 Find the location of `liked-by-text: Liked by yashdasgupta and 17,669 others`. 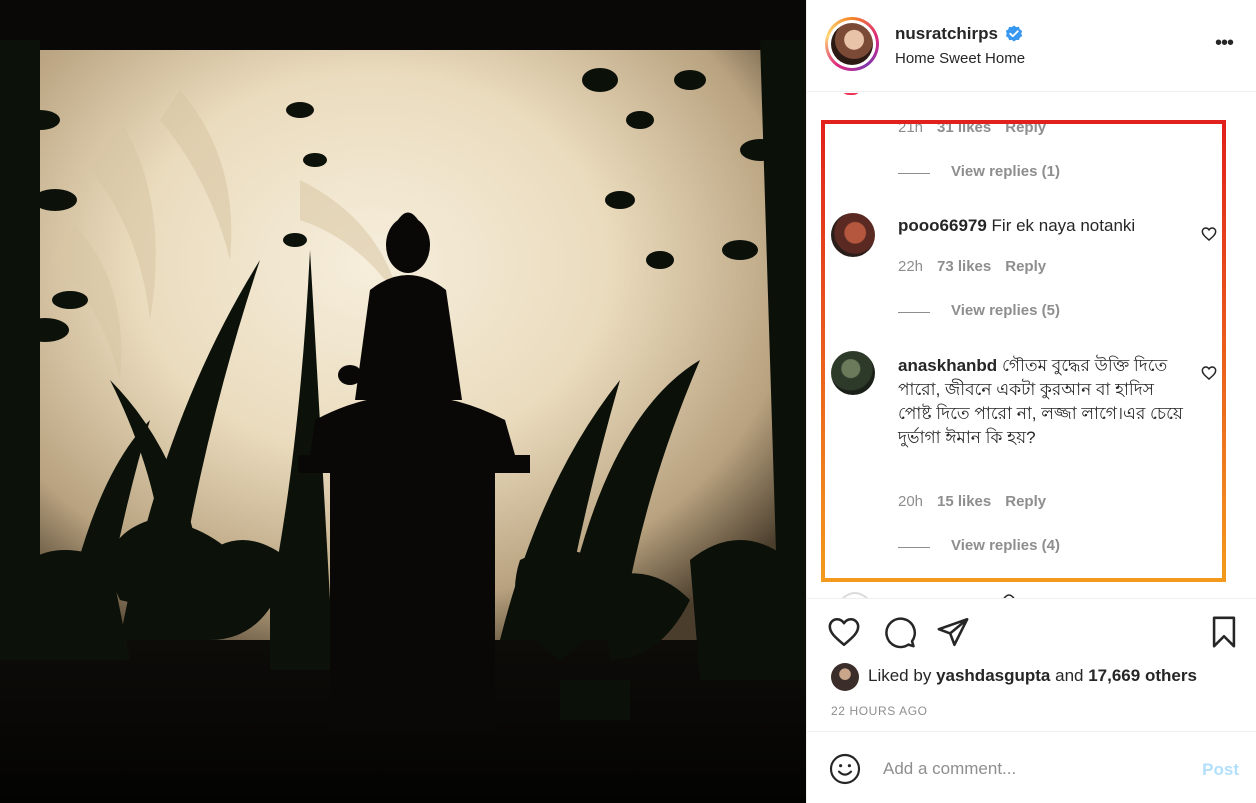

liked-by-text: Liked by yashdasgupta and 17,669 others is located at coordinates (1032, 676).